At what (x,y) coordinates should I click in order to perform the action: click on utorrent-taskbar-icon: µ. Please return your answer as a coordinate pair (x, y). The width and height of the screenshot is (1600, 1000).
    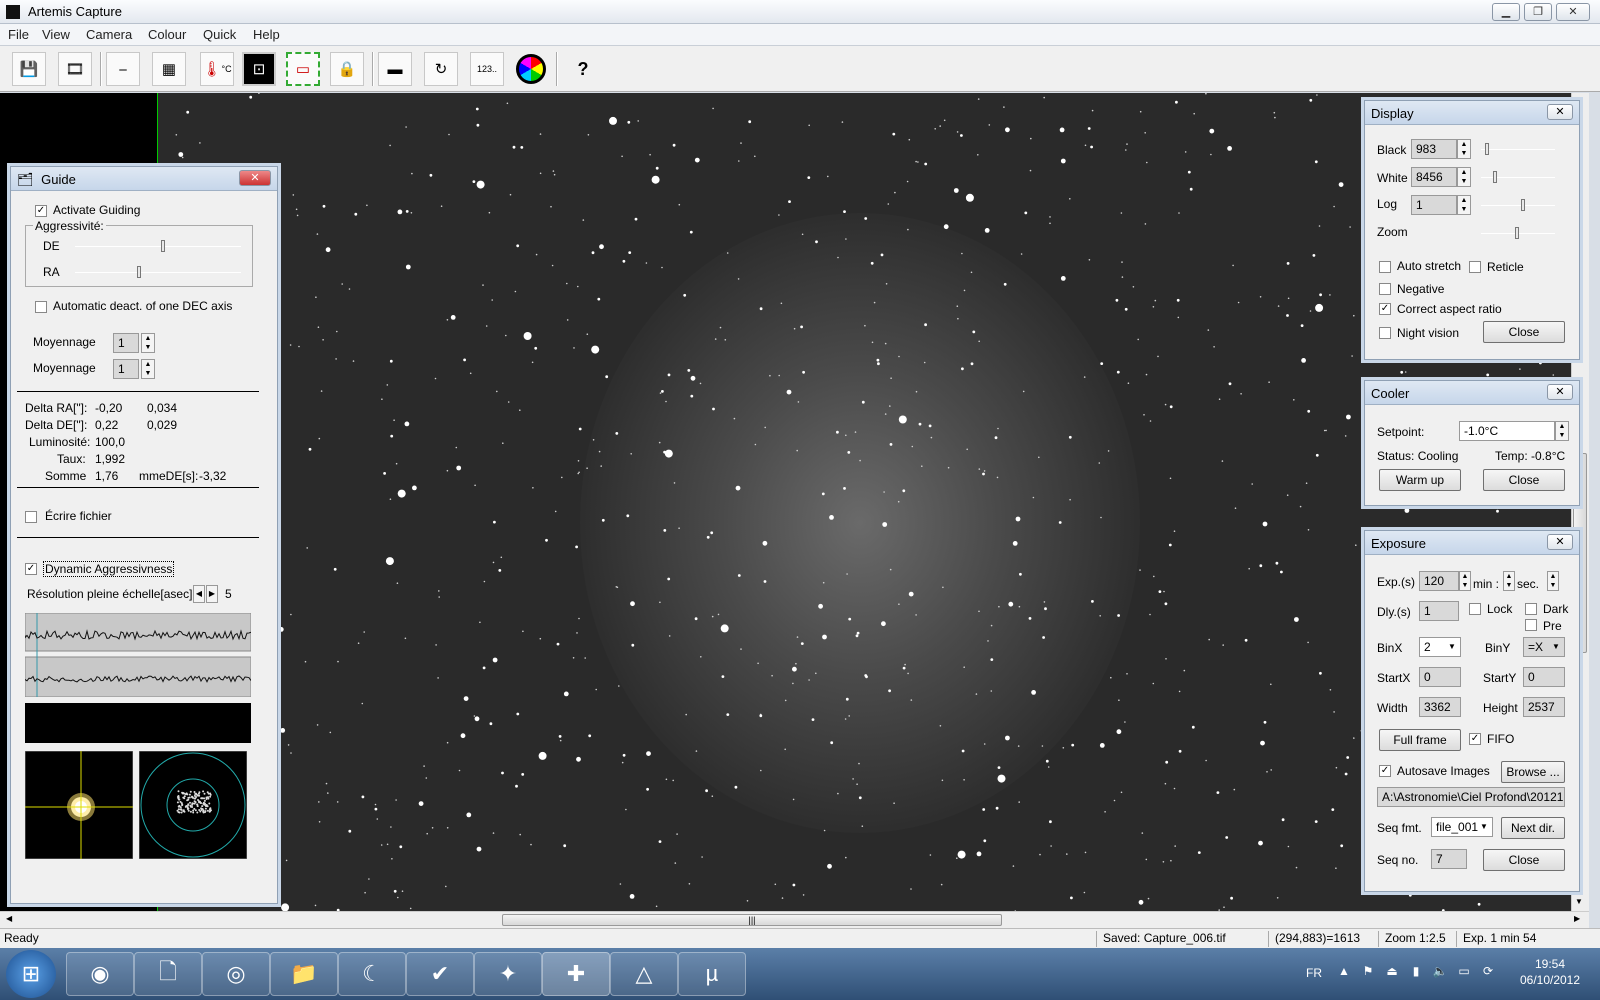
    Looking at the image, I should click on (712, 974).